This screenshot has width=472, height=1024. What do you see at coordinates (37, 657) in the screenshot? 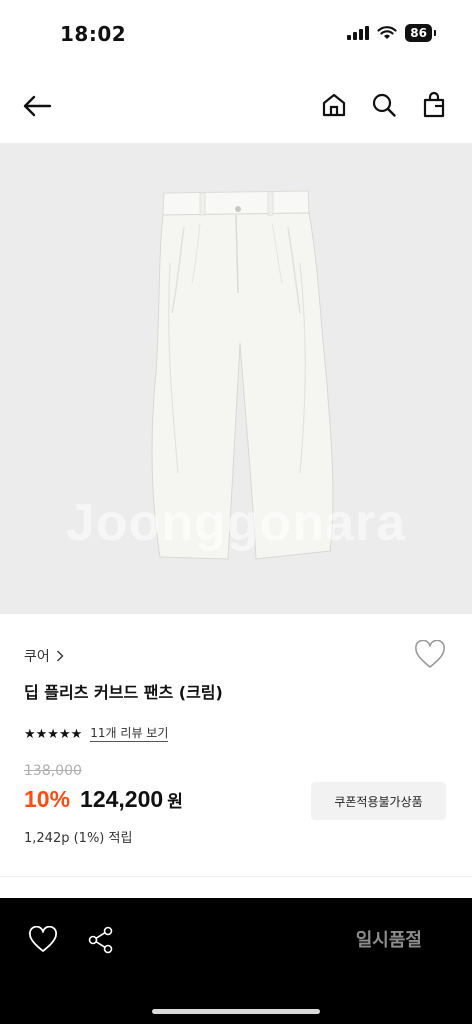
I see `brand-name: 쿠어` at bounding box center [37, 657].